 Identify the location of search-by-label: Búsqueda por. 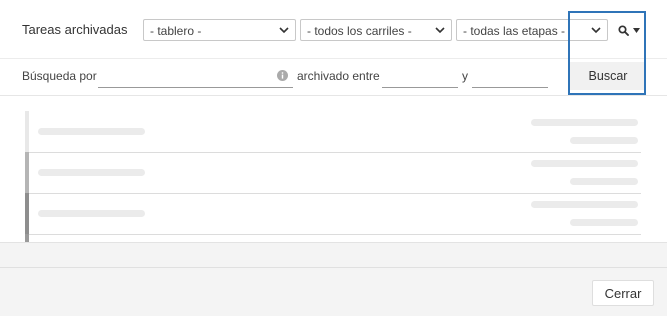
(59, 76).